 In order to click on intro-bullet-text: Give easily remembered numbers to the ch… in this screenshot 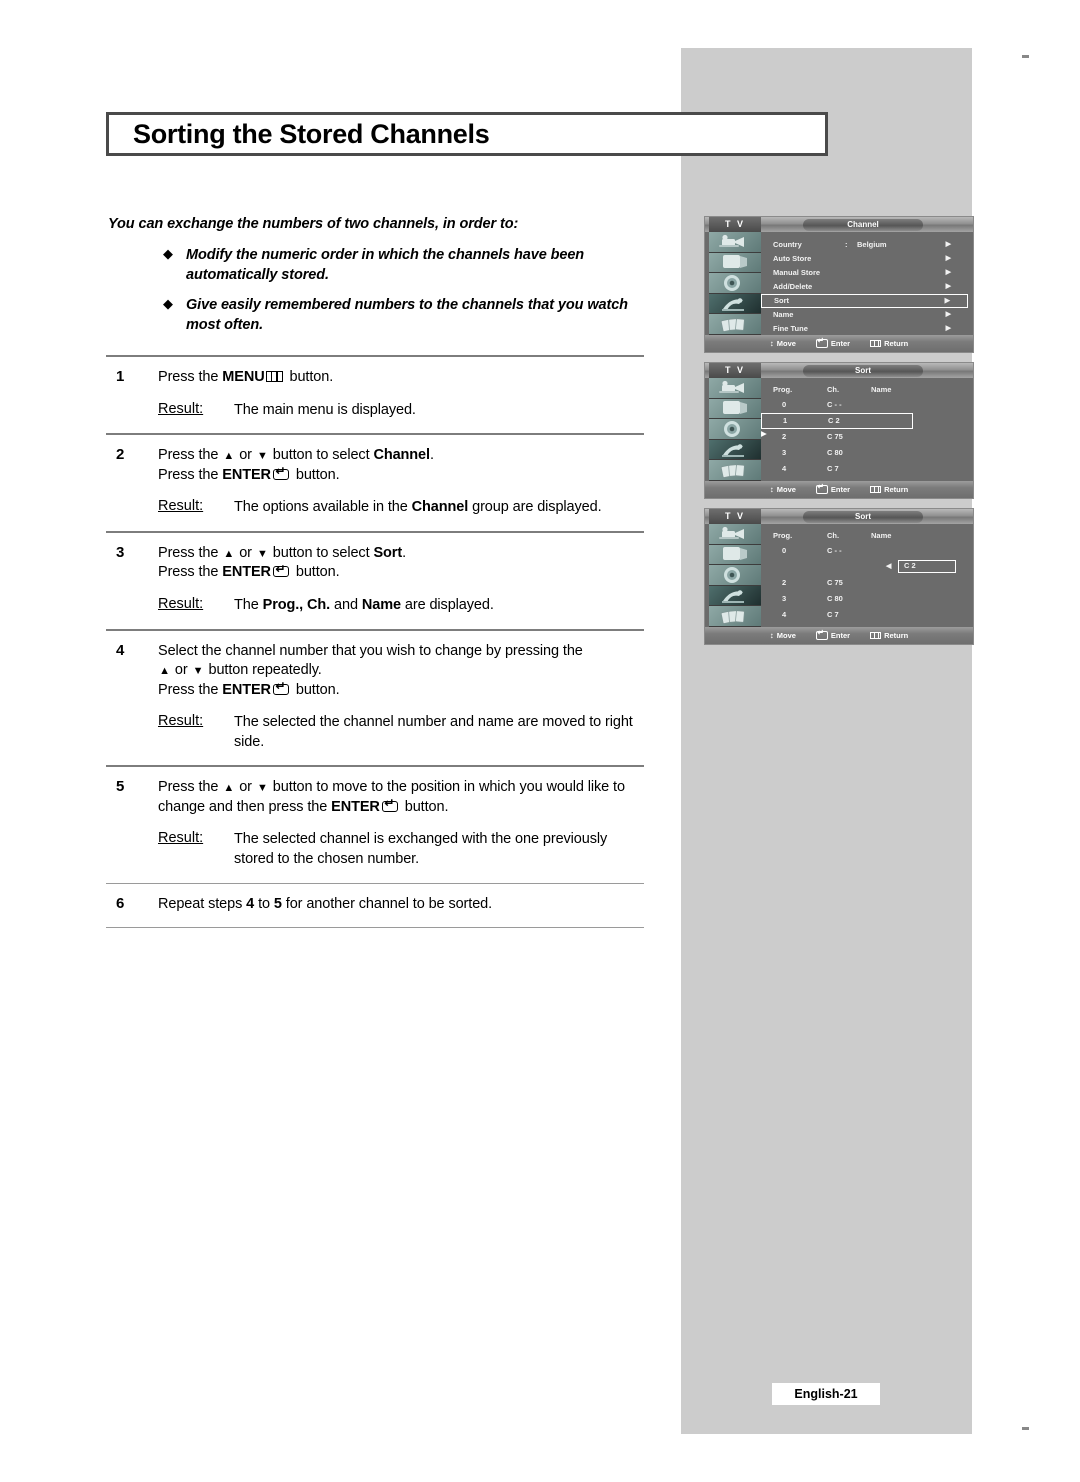, I will do `click(407, 315)`.